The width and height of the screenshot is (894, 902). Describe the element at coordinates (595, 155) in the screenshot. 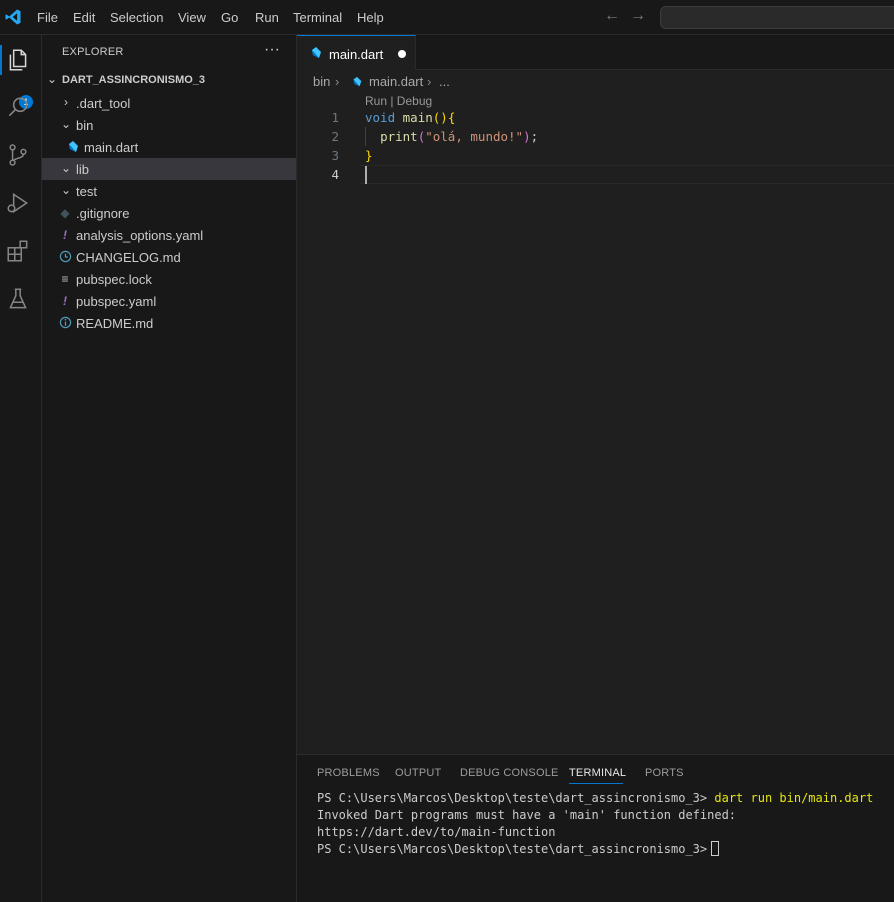

I see `code-line-3: 3 }` at that location.